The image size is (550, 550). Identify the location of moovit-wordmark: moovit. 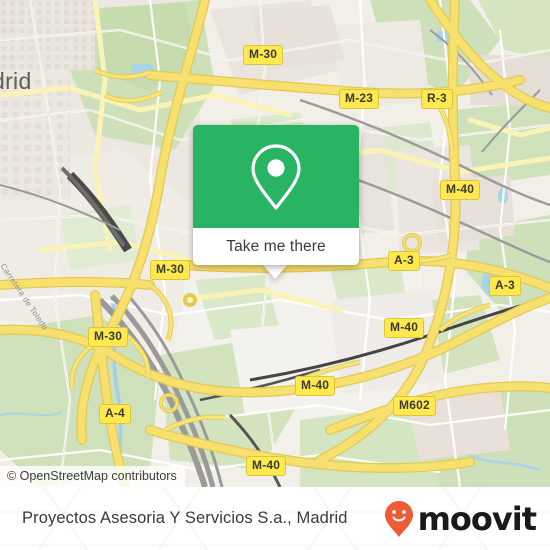
(477, 518).